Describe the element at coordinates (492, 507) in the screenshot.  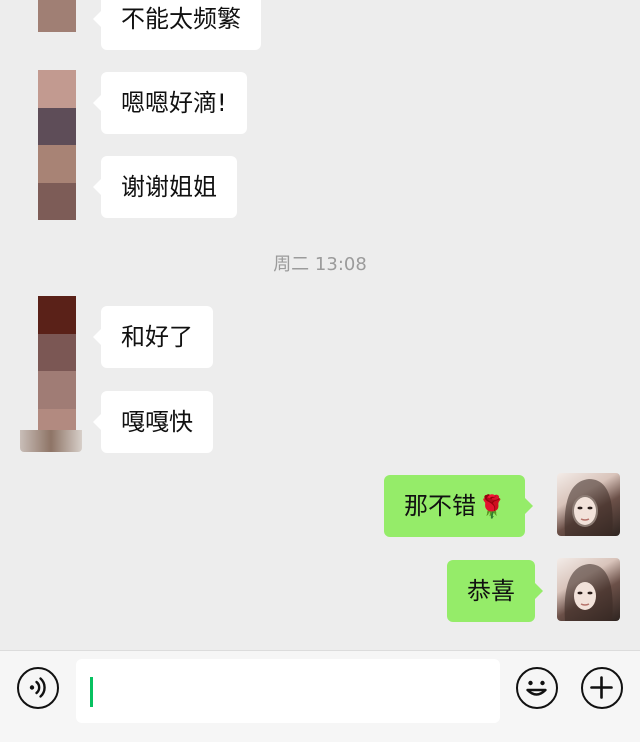
I see `rose-emoji: 🌹` at that location.